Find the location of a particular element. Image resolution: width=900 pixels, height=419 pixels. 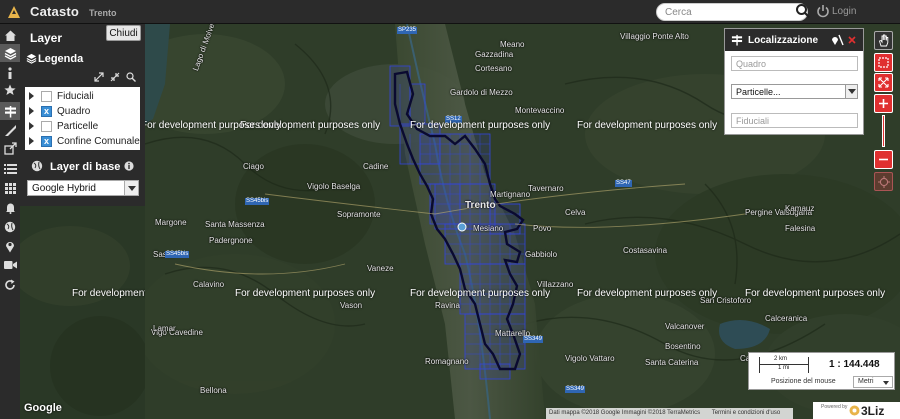

powered-by-badge: Powered by 3Liz is located at coordinates (856, 410).